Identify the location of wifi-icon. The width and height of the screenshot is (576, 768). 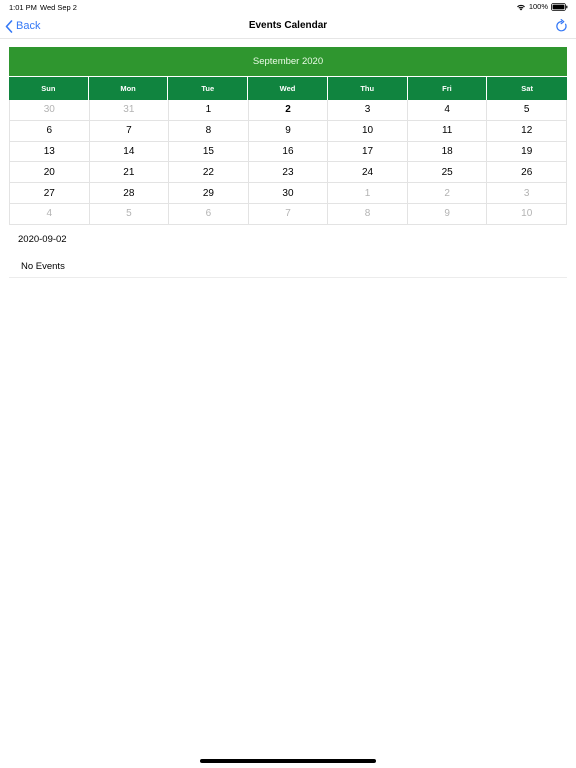
(520, 7).